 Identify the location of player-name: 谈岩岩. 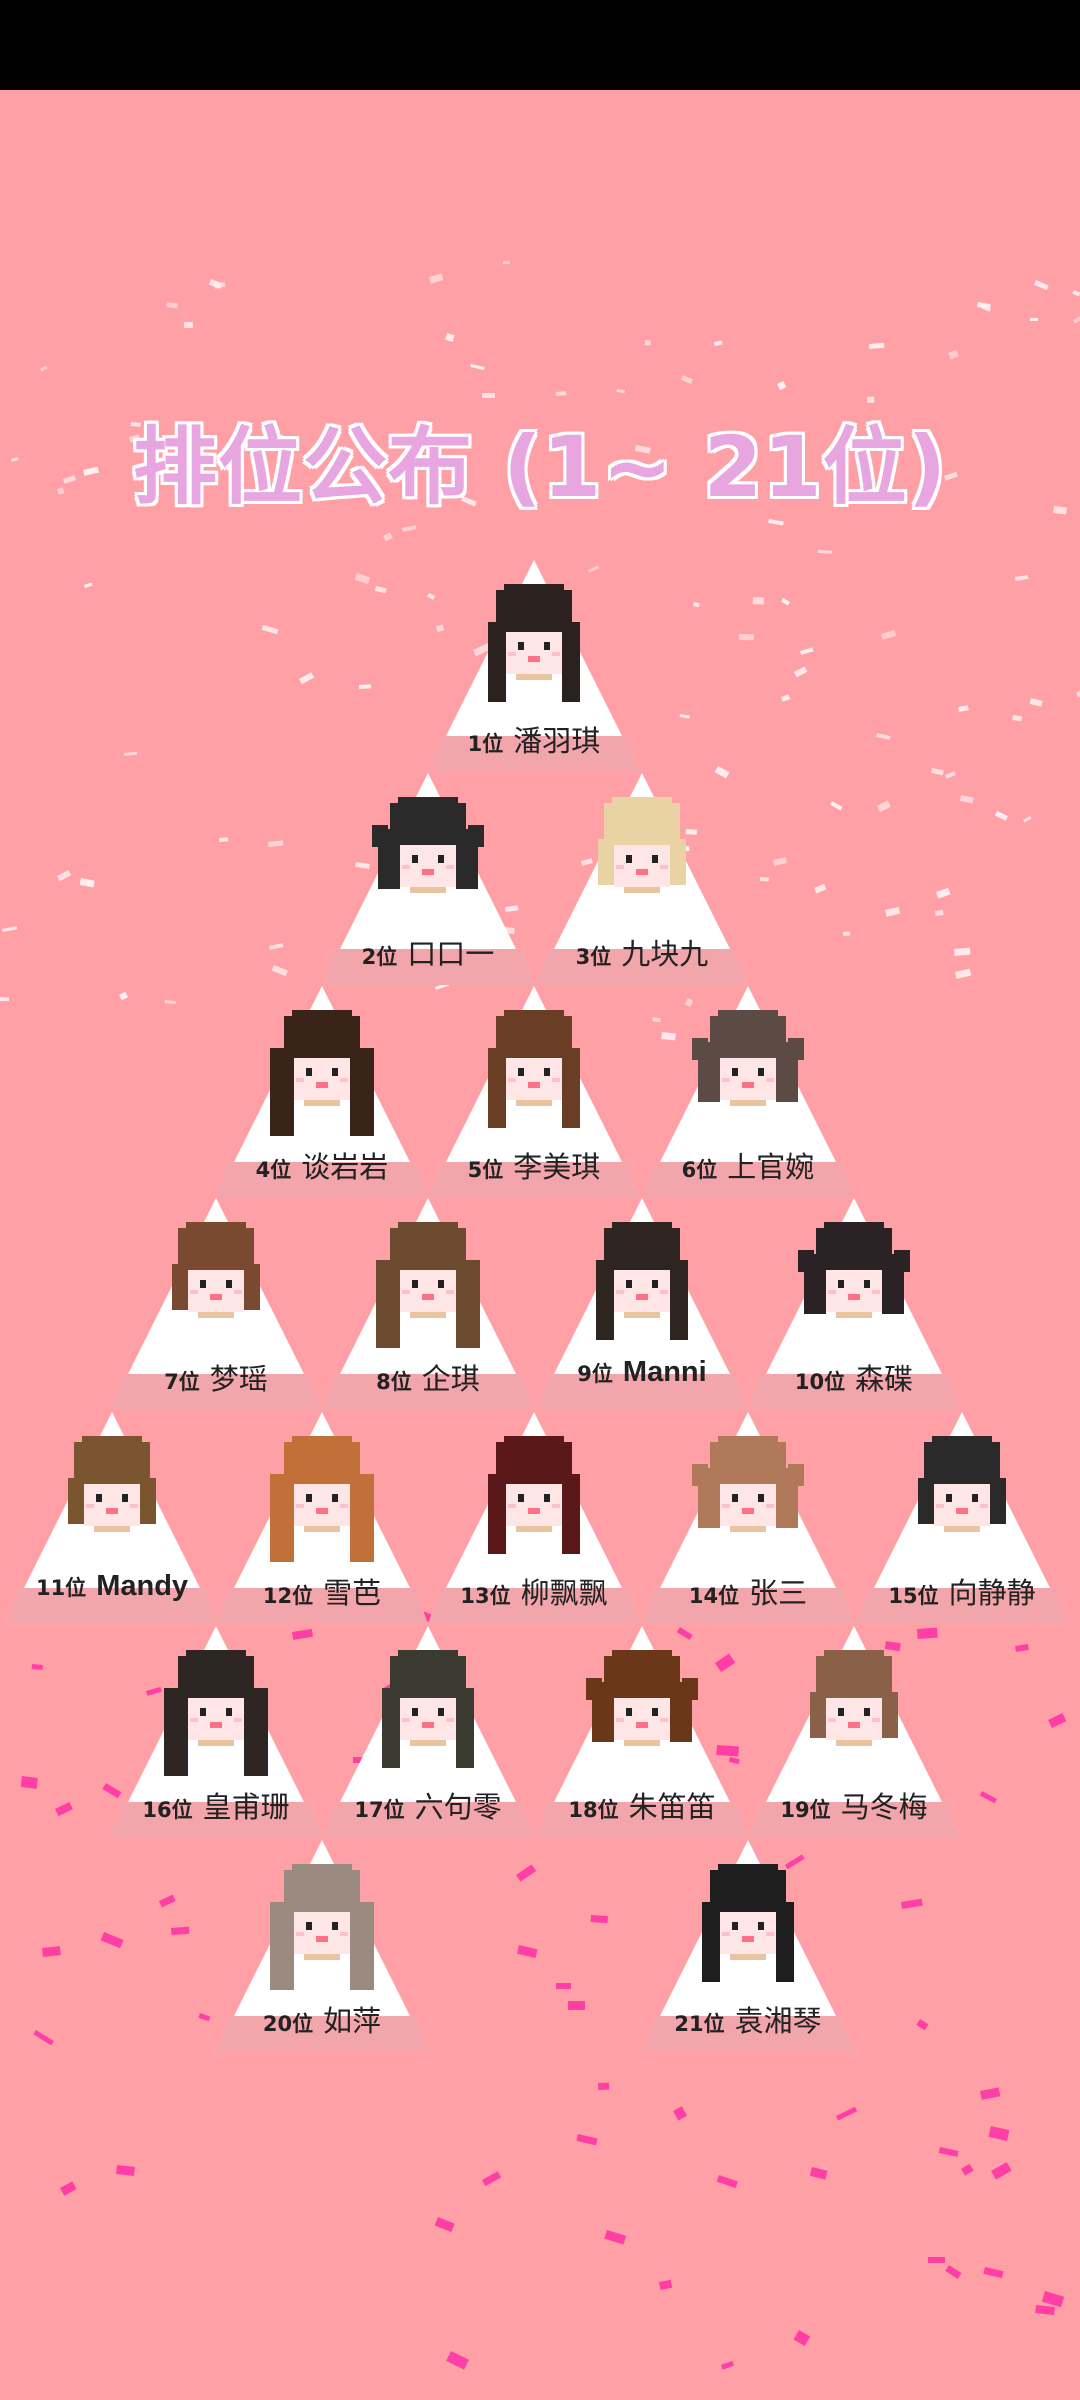
(345, 1167).